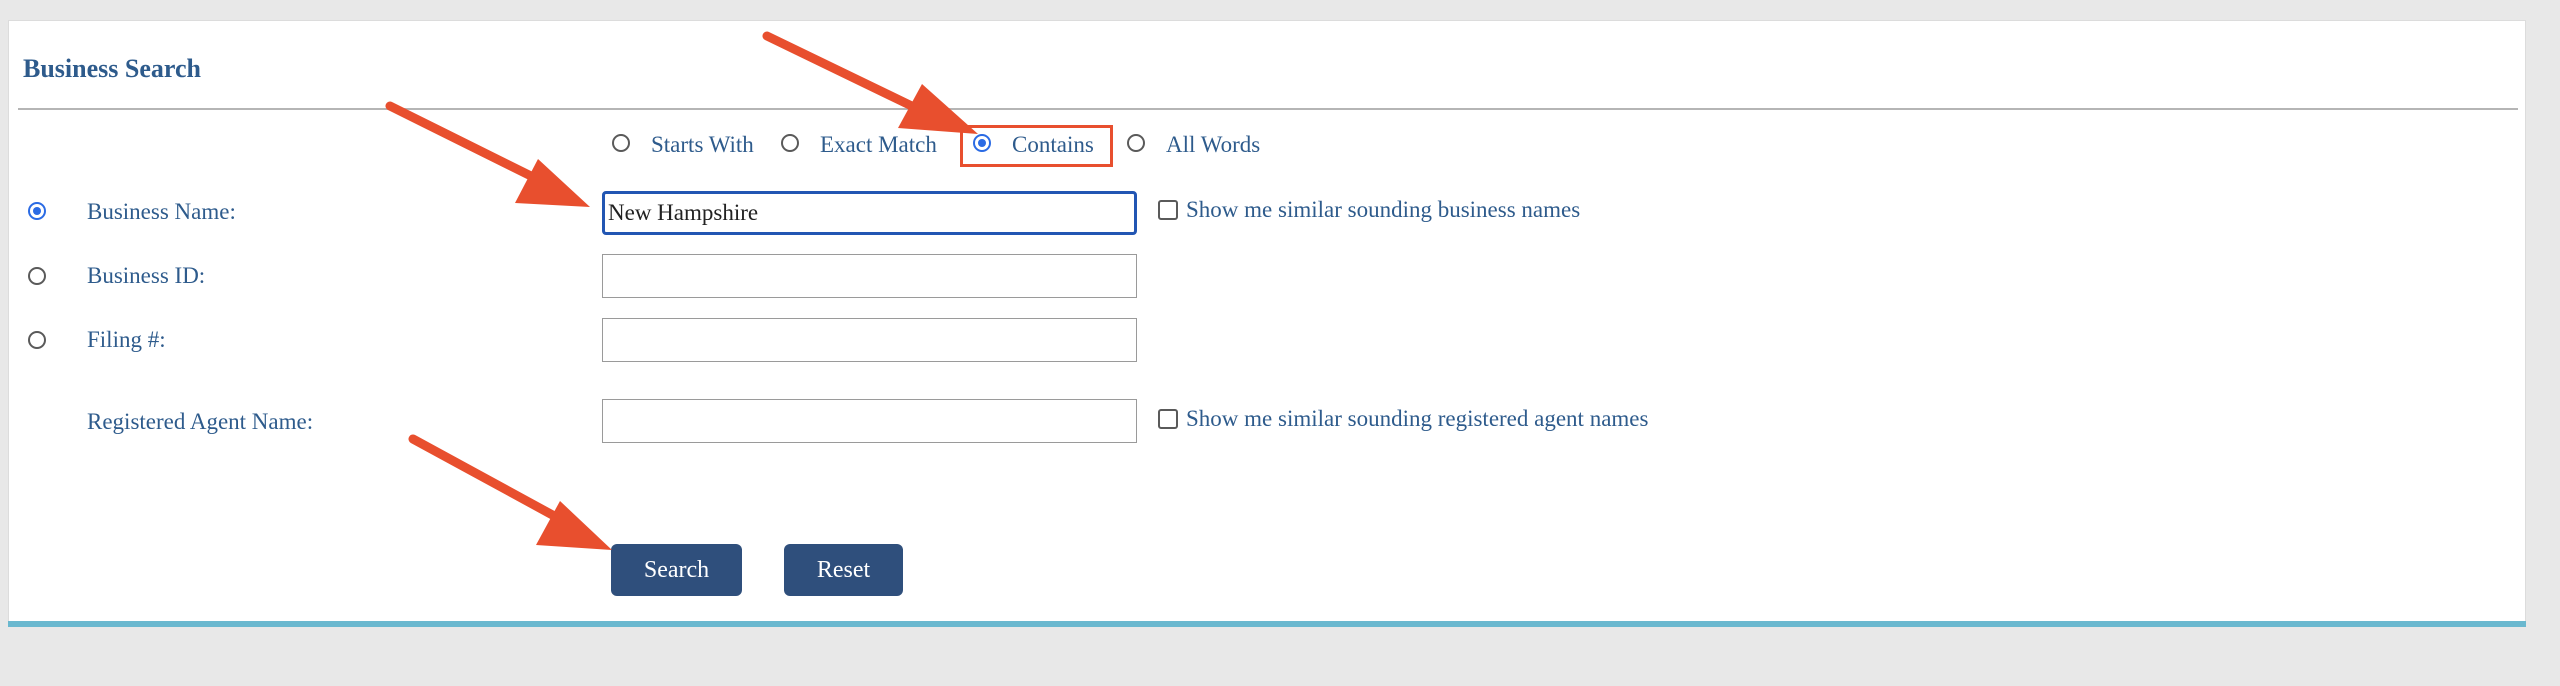  What do you see at coordinates (869, 276) in the screenshot?
I see `business-id-input` at bounding box center [869, 276].